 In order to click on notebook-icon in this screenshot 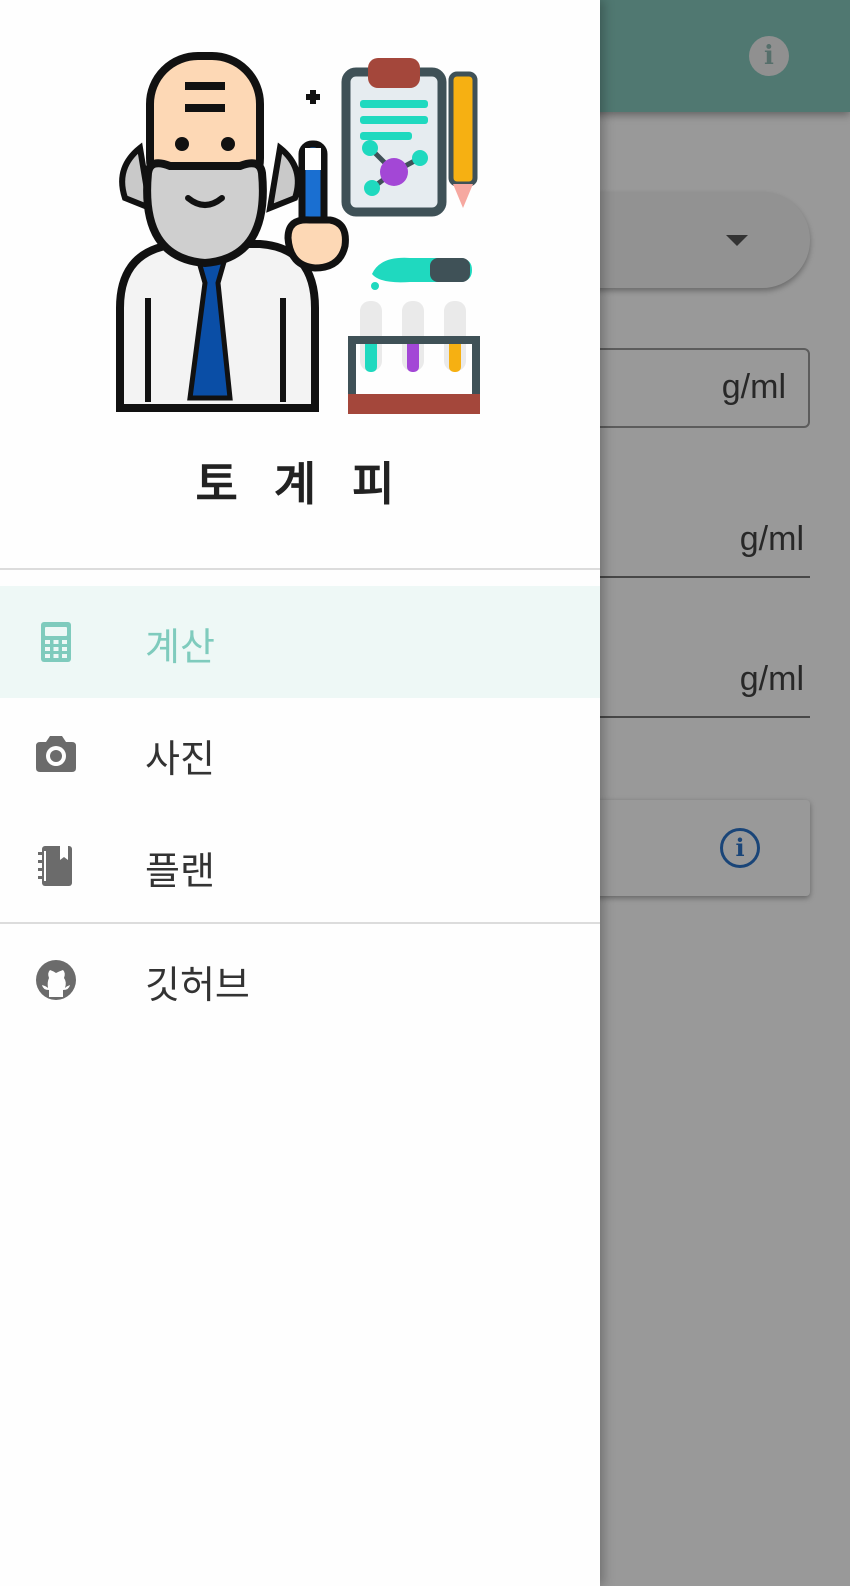, I will do `click(55, 866)`.